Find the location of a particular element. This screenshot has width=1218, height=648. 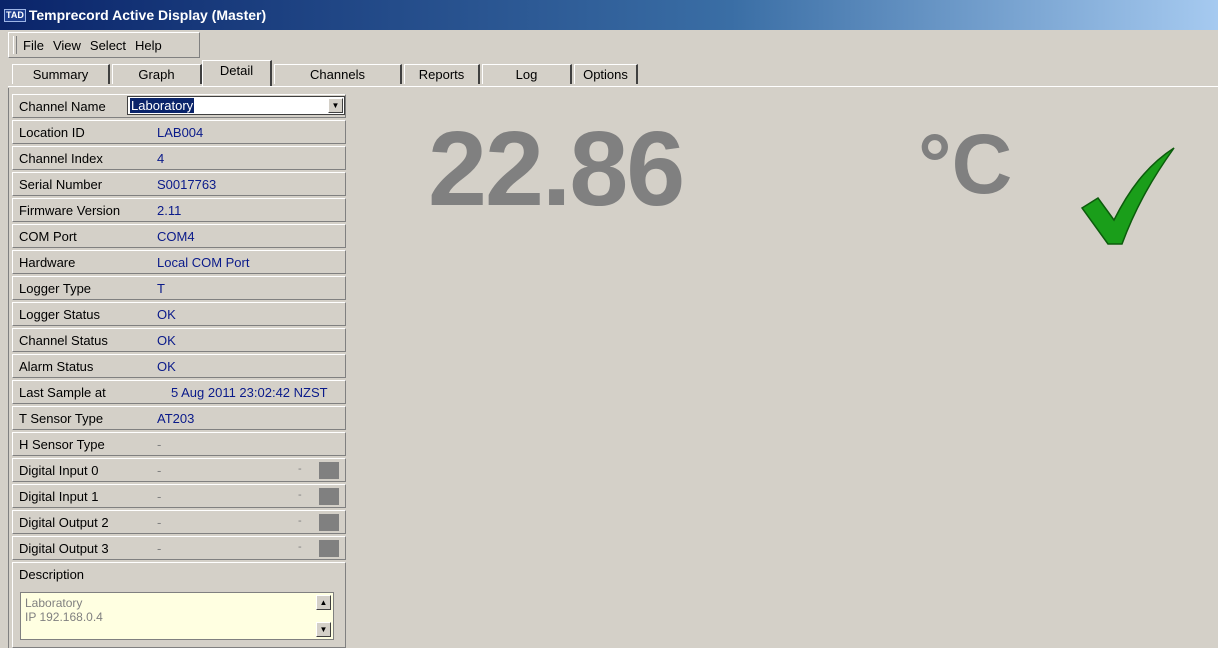

field-value: 5 Aug 2011 23:02:42 NZST is located at coordinates (249, 392).